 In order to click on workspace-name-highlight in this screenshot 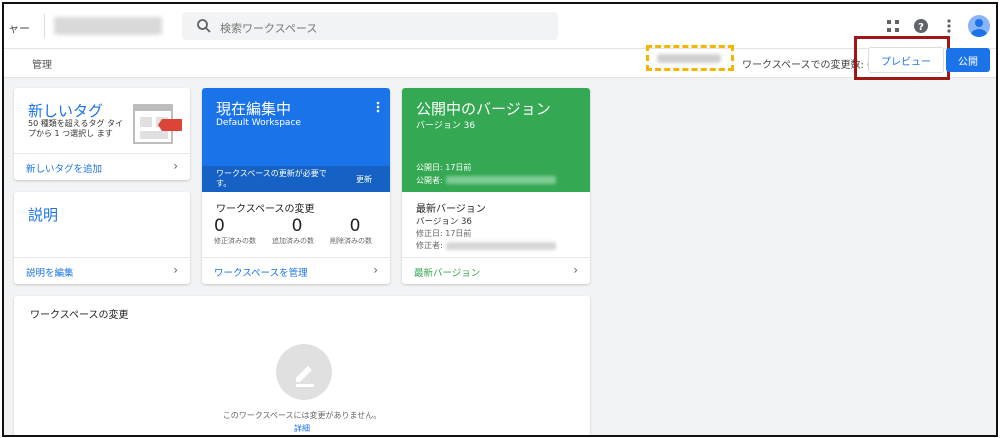, I will do `click(690, 58)`.